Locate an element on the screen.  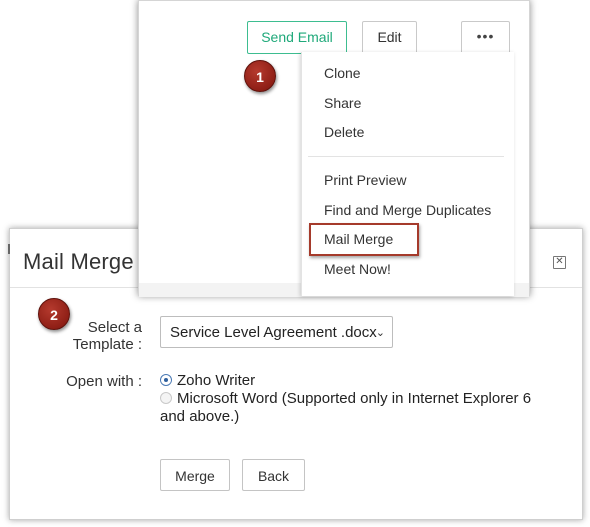
menu-item-print-preview: Print Preview is located at coordinates (365, 180).